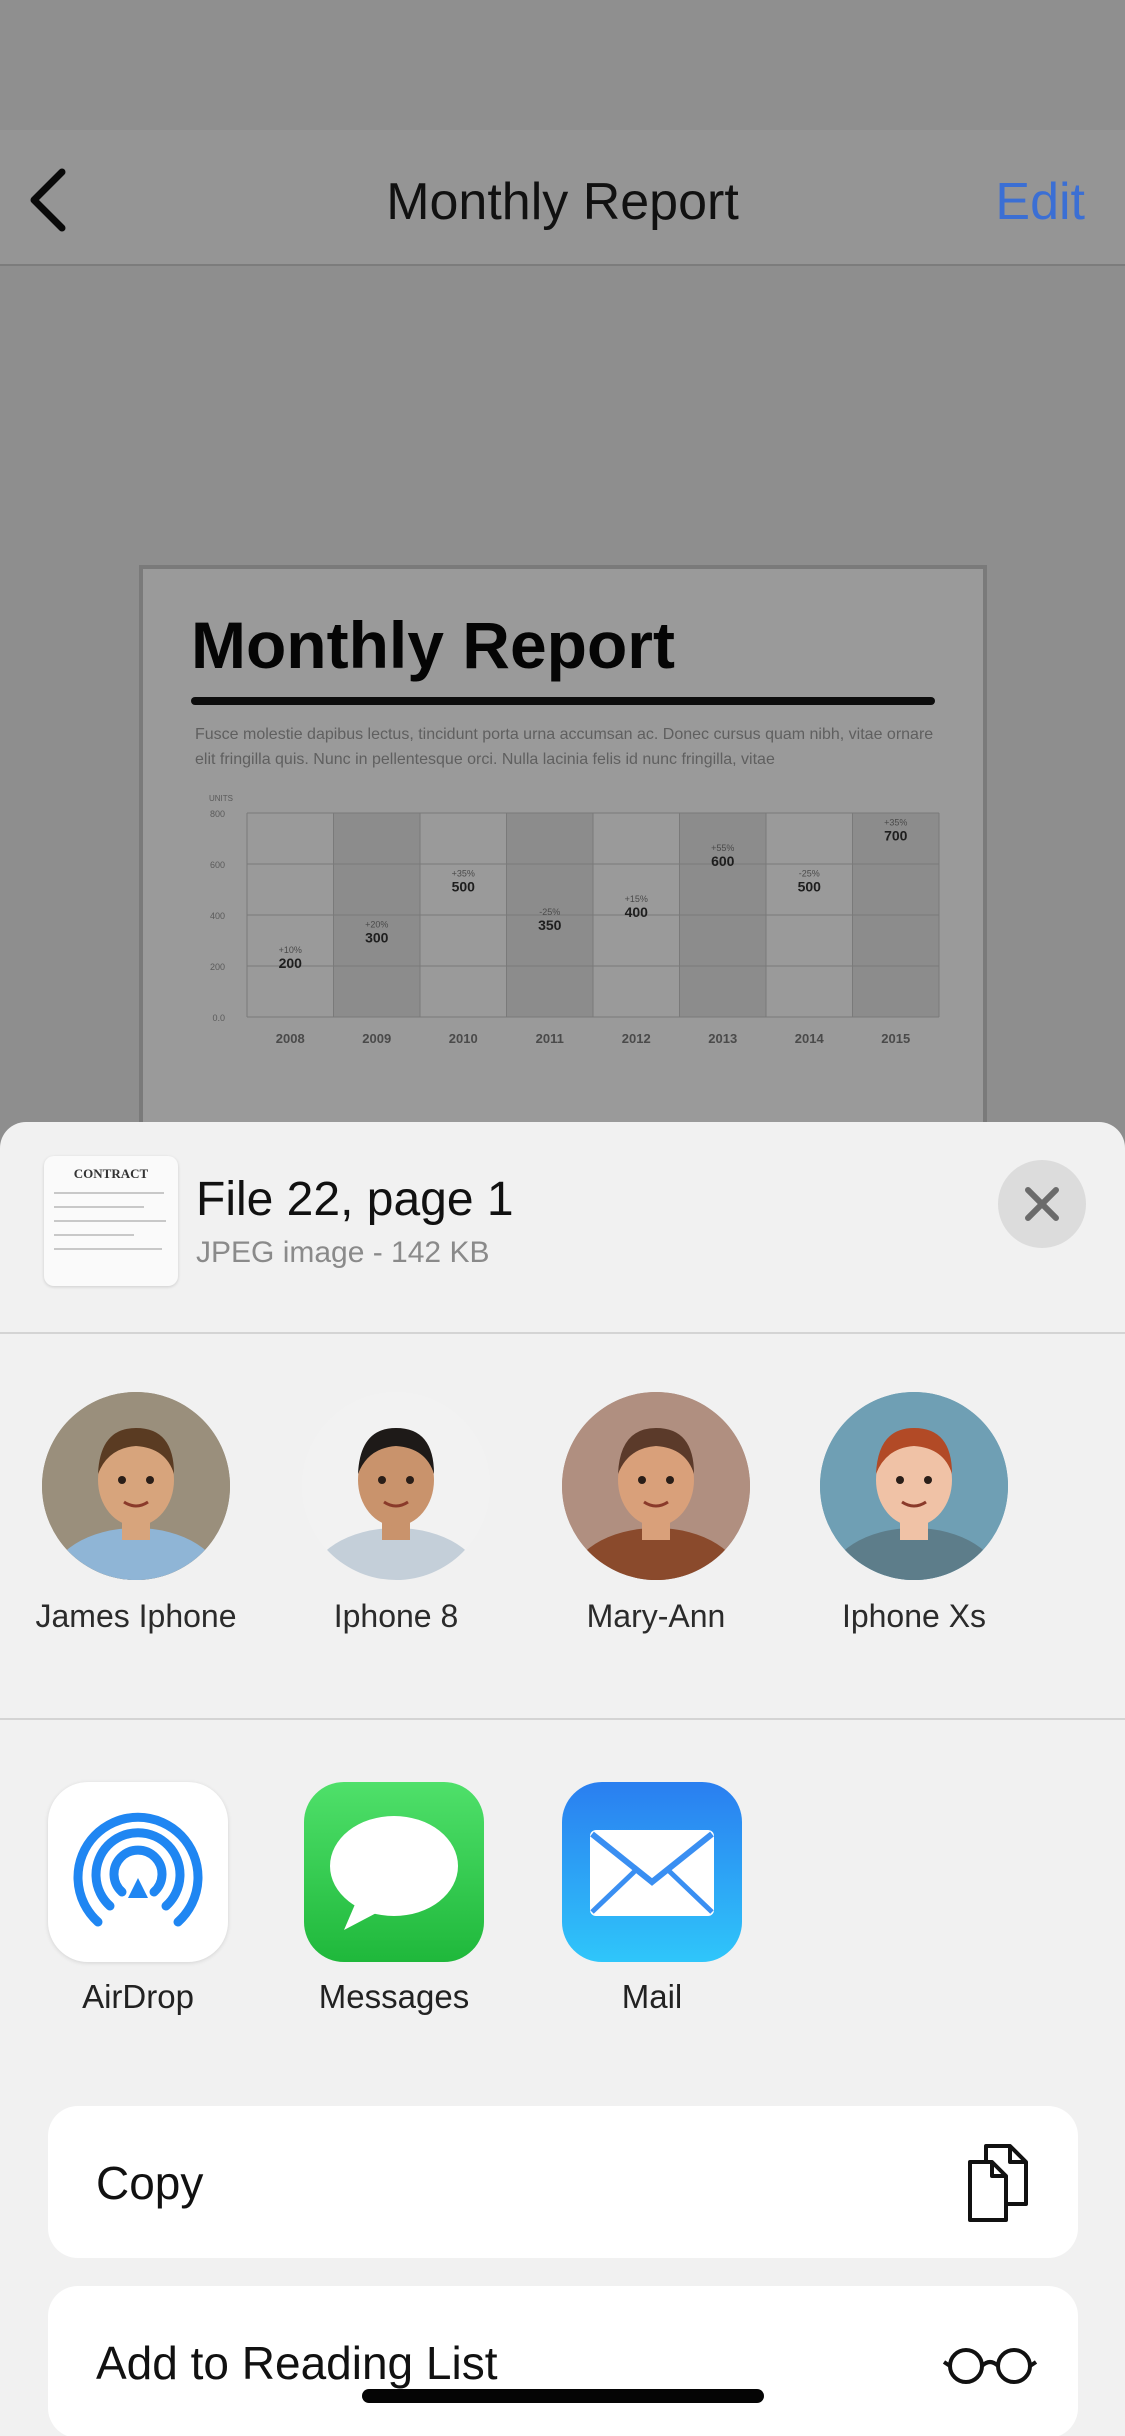 This screenshot has width=1125, height=2436. Describe the element at coordinates (136, 1616) in the screenshot. I see `person-name: James Iphone` at that location.